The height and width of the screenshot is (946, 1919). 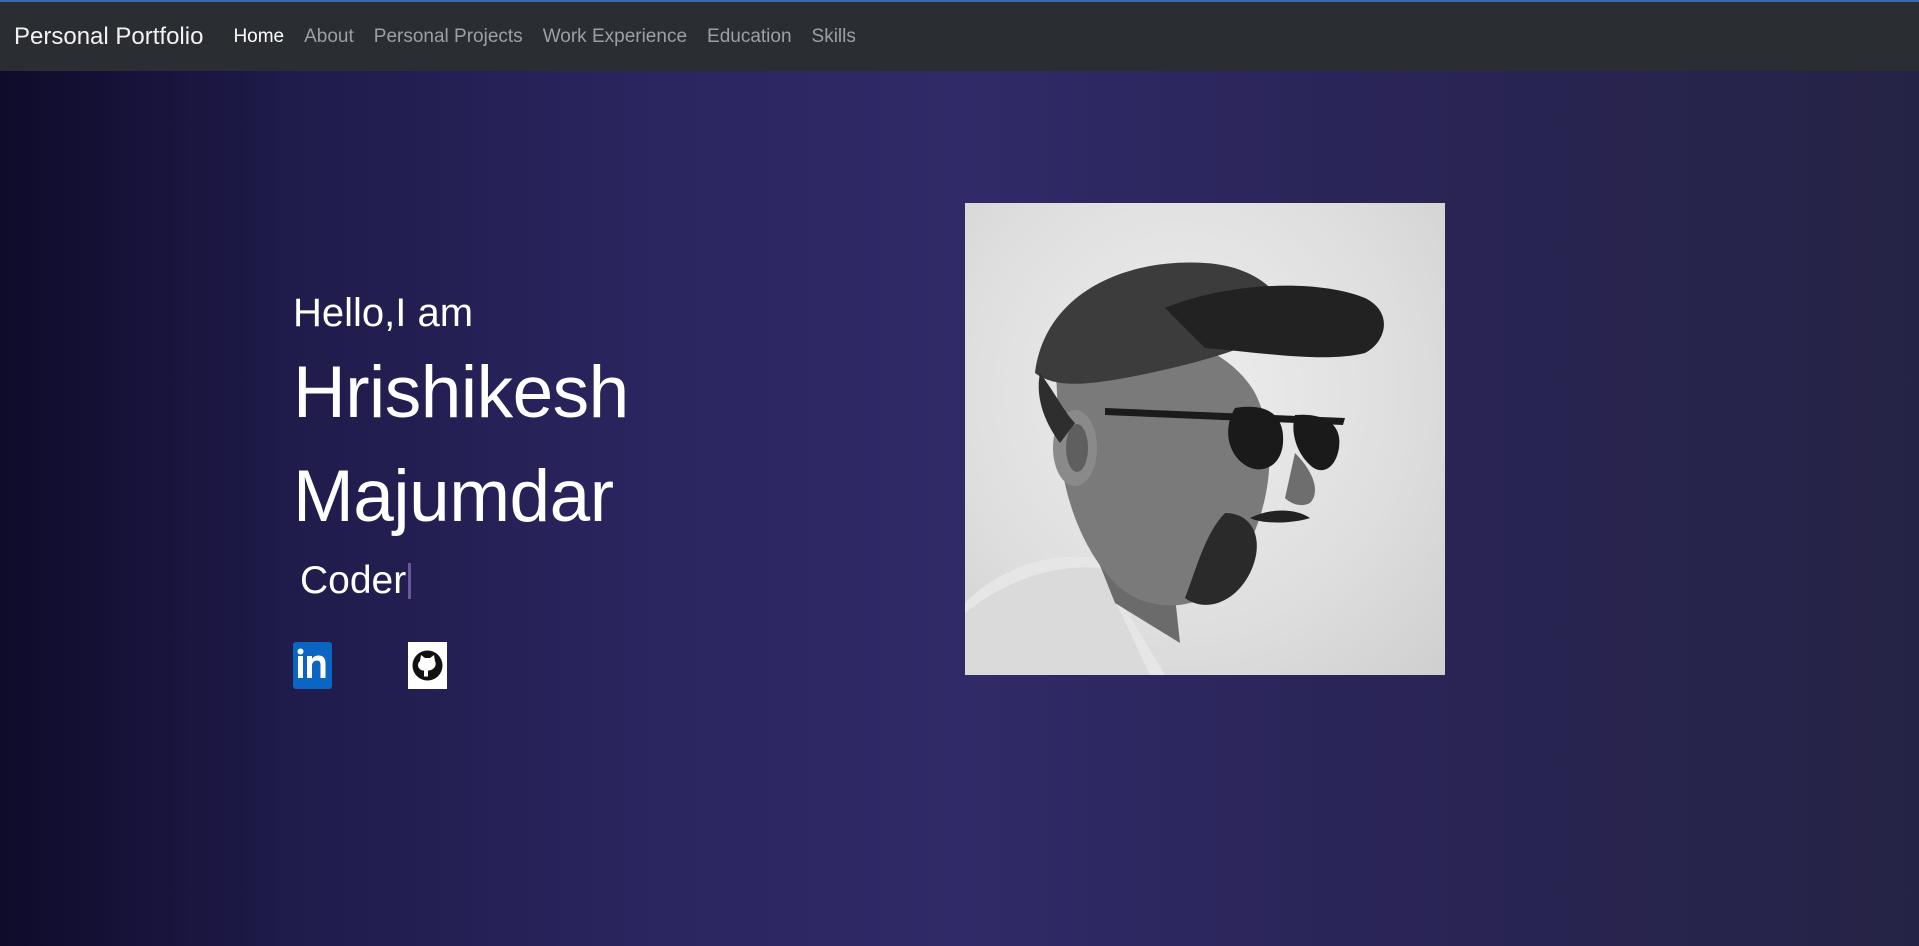 What do you see at coordinates (834, 37) in the screenshot?
I see `nav-link-skills: Skills` at bounding box center [834, 37].